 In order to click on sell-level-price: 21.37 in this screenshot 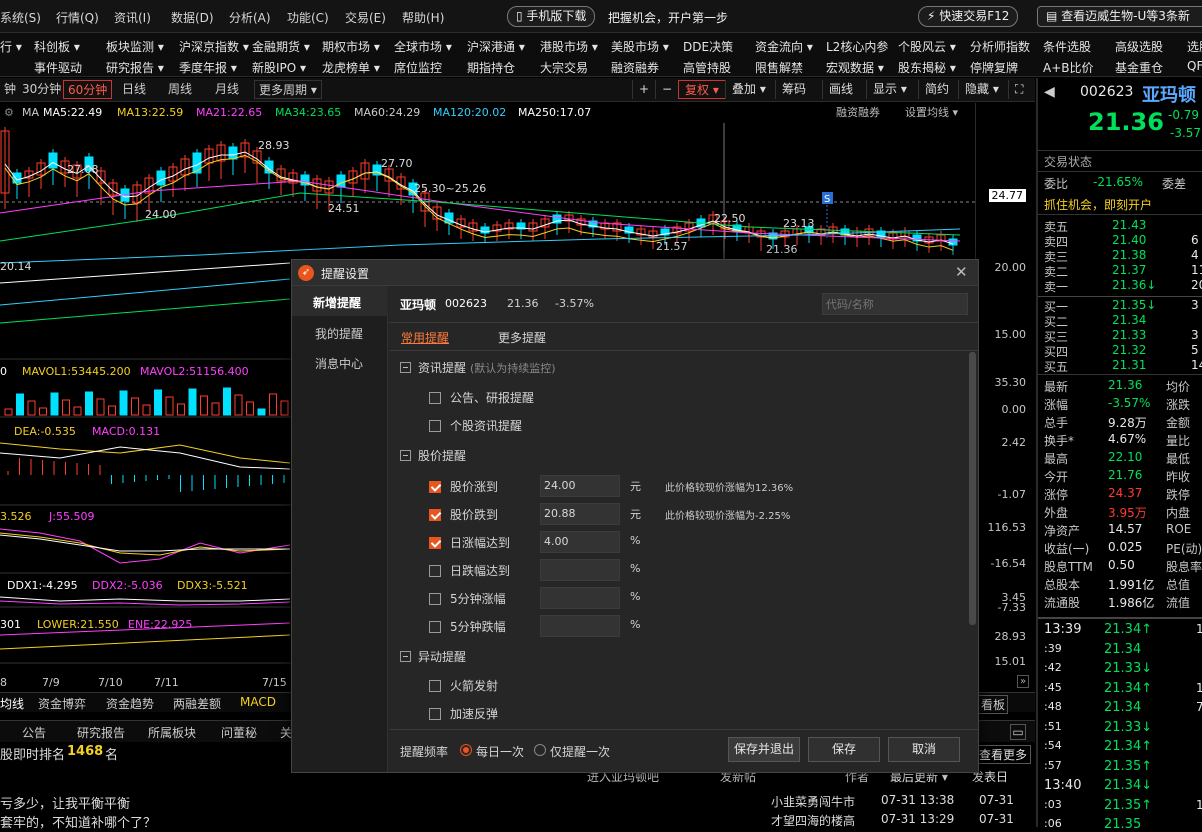, I will do `click(1129, 270)`.